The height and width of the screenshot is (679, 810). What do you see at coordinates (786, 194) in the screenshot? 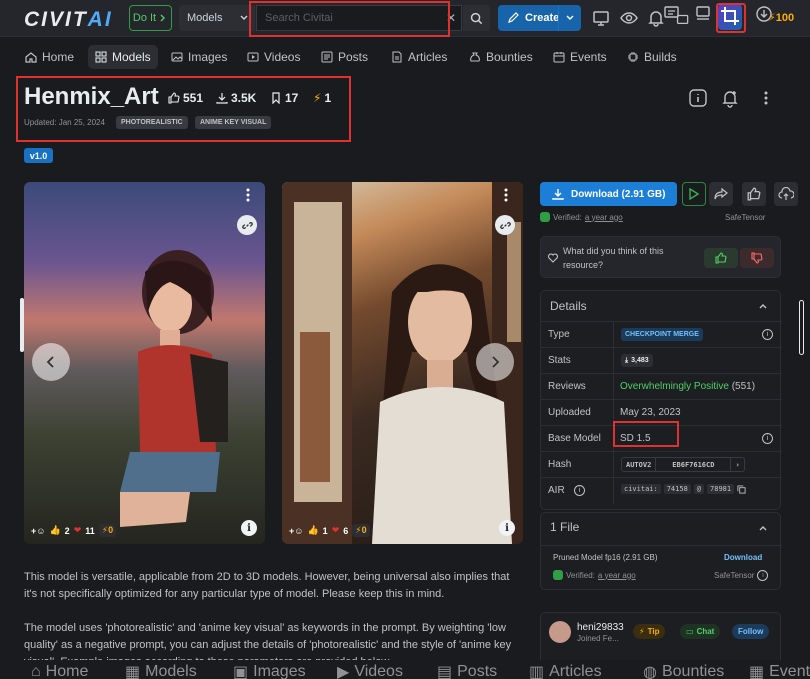
I see `cloud-button` at bounding box center [786, 194].